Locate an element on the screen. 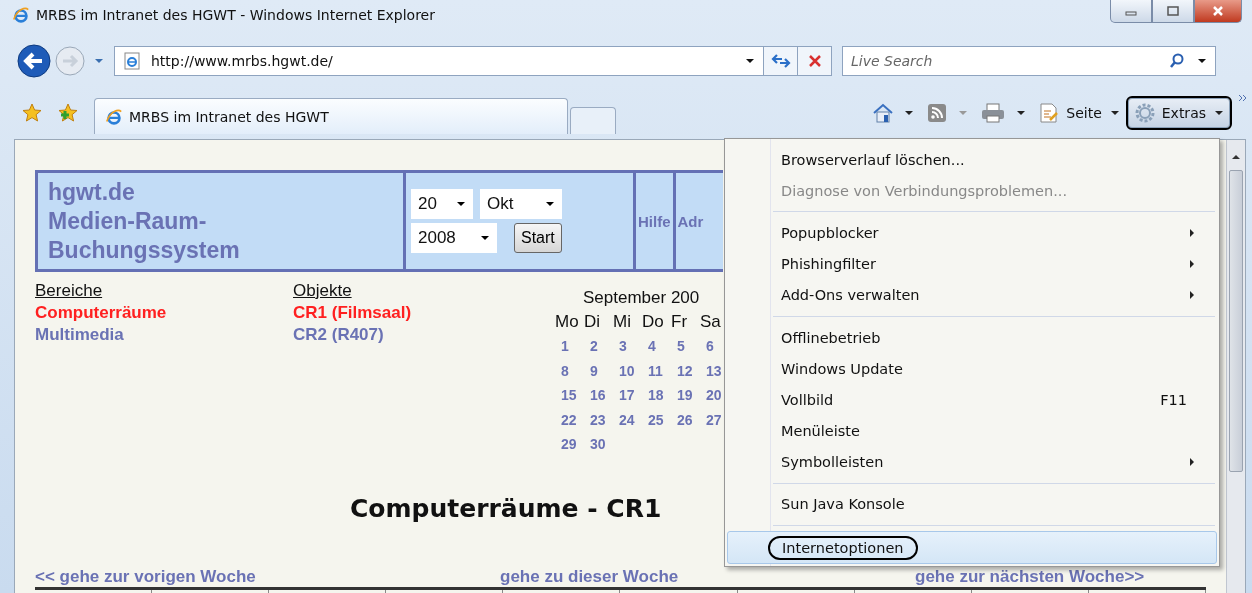 Image resolution: width=1252 pixels, height=593 pixels. menu-item: Menüleiste is located at coordinates (972, 431).